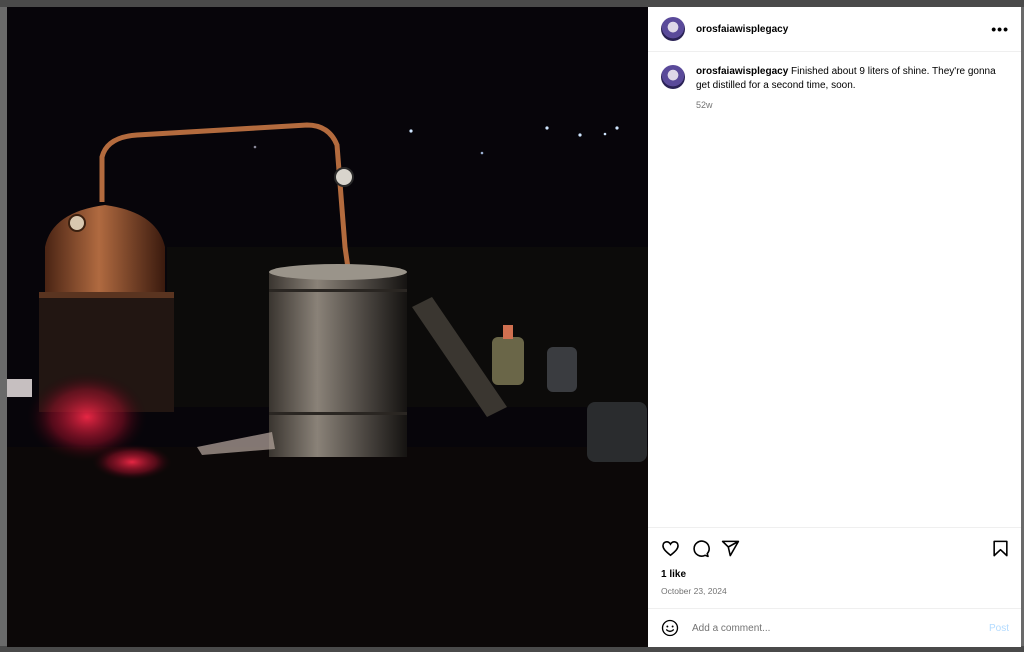  I want to click on comment-form: Post, so click(834, 627).